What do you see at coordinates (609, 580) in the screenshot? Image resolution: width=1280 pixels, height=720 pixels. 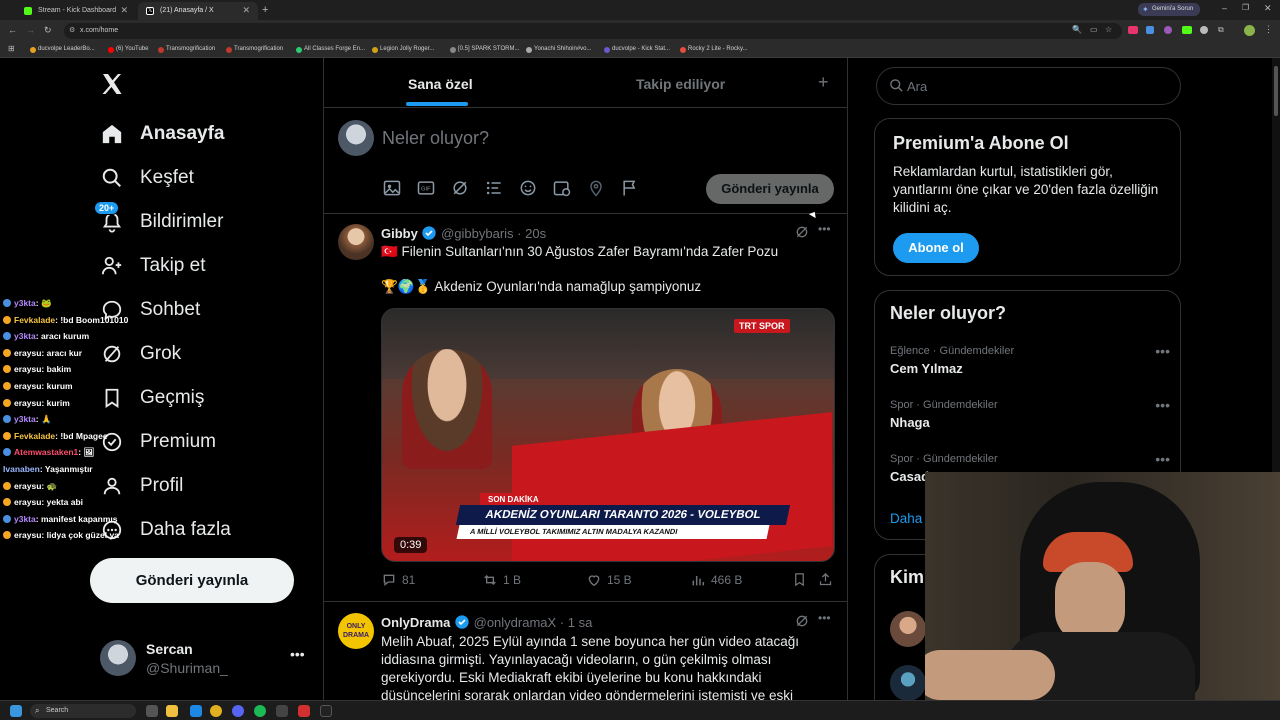 I see `like-button: 15 B` at bounding box center [609, 580].